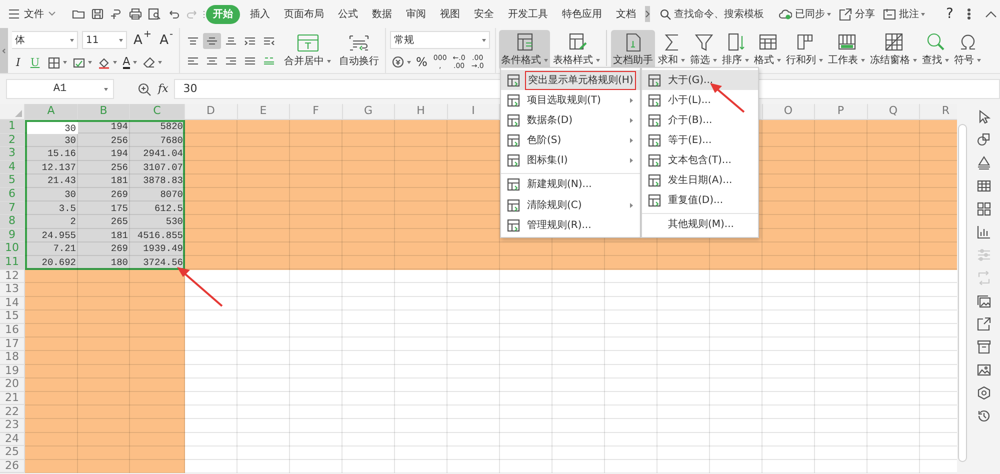  What do you see at coordinates (401, 62) in the screenshot?
I see `currency-button` at bounding box center [401, 62].